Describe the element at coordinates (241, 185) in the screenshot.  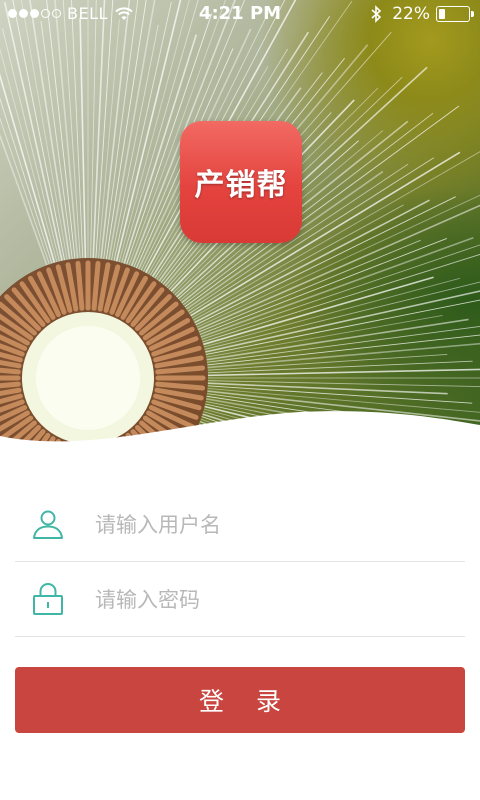
I see `app-logo-text: 产销帮` at that location.